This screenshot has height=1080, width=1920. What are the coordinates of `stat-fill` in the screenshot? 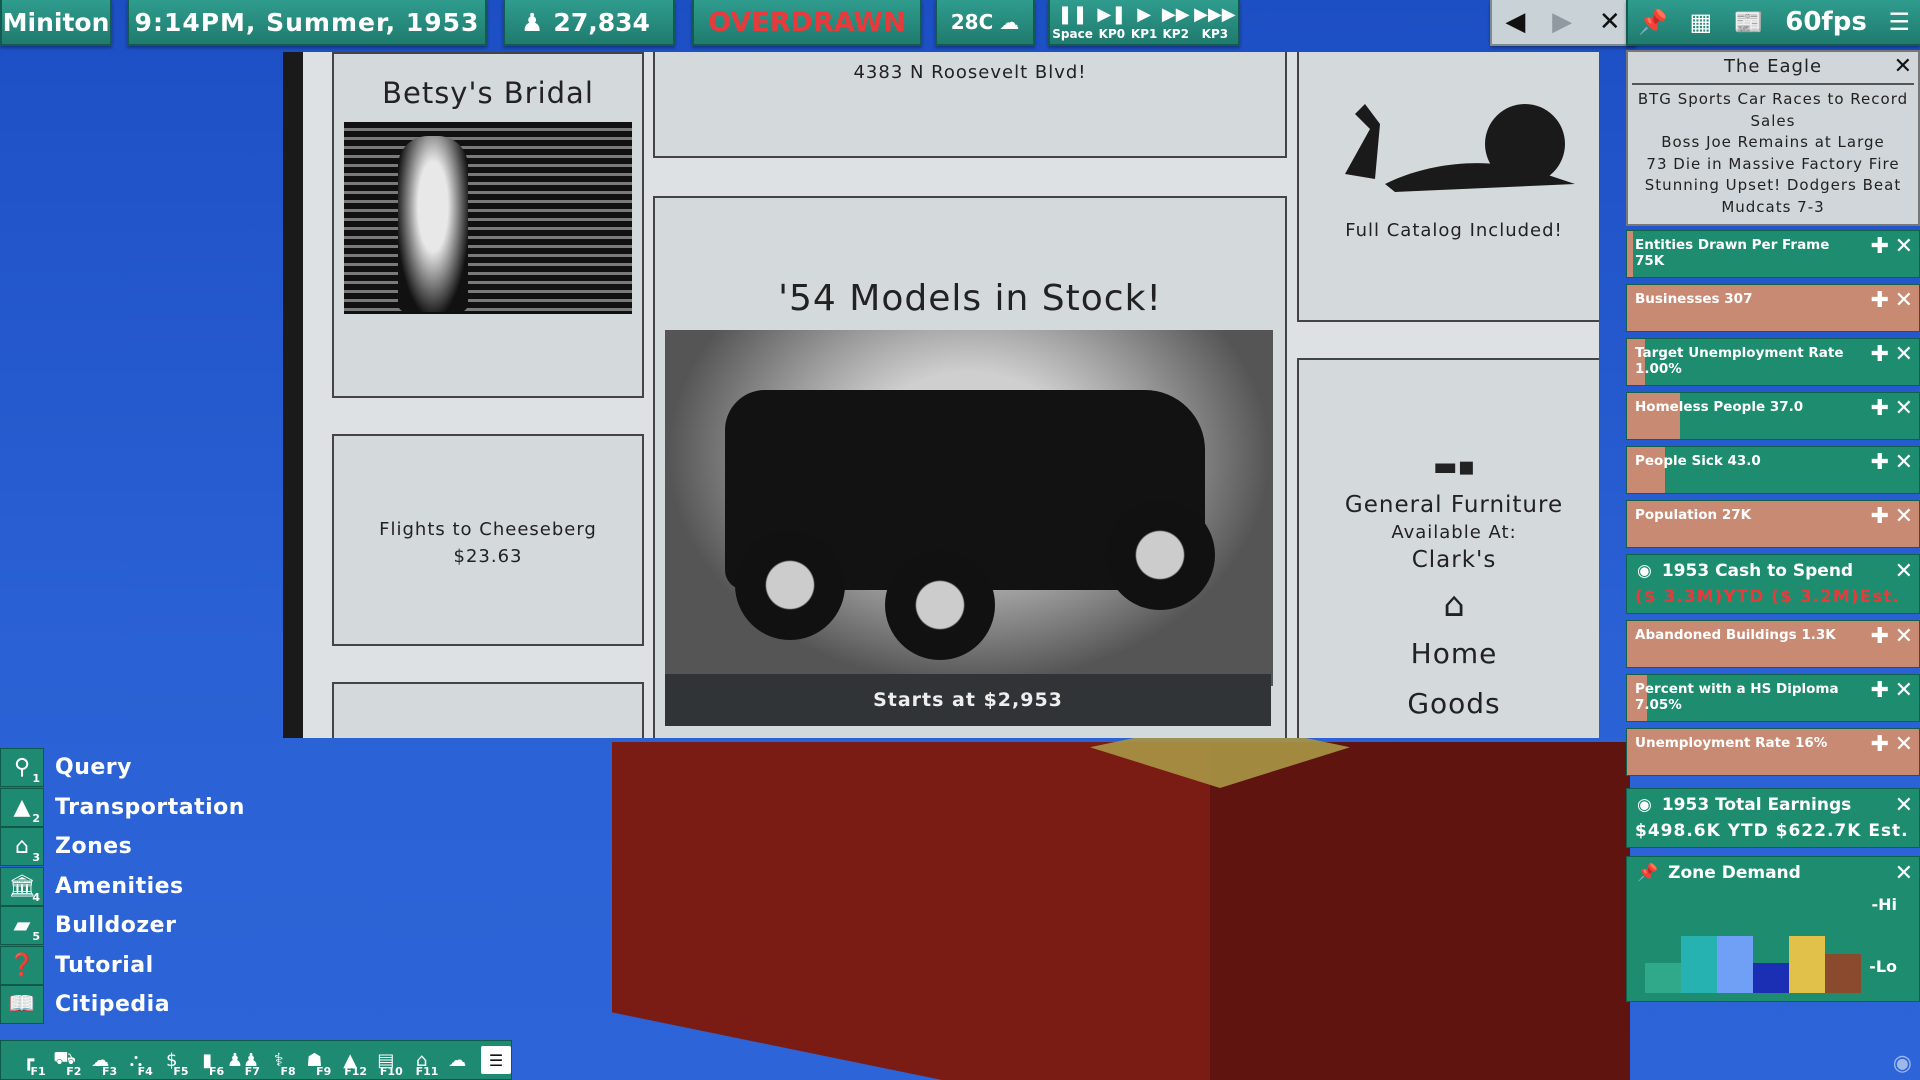 It's located at (1630, 254).